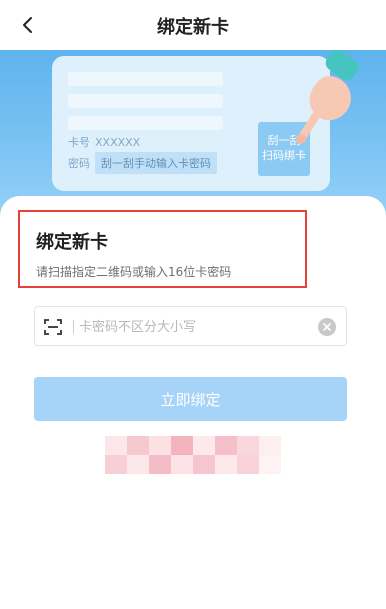 The image size is (386, 609). What do you see at coordinates (284, 155) in the screenshot?
I see `scratch-line-2: 扫码绑卡` at bounding box center [284, 155].